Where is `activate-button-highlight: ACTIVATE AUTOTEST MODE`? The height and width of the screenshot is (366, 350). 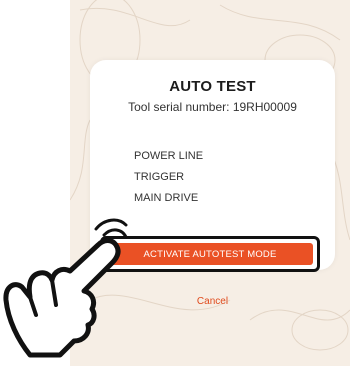 activate-button-highlight: ACTIVATE AUTOTEST MODE is located at coordinates (210, 254).